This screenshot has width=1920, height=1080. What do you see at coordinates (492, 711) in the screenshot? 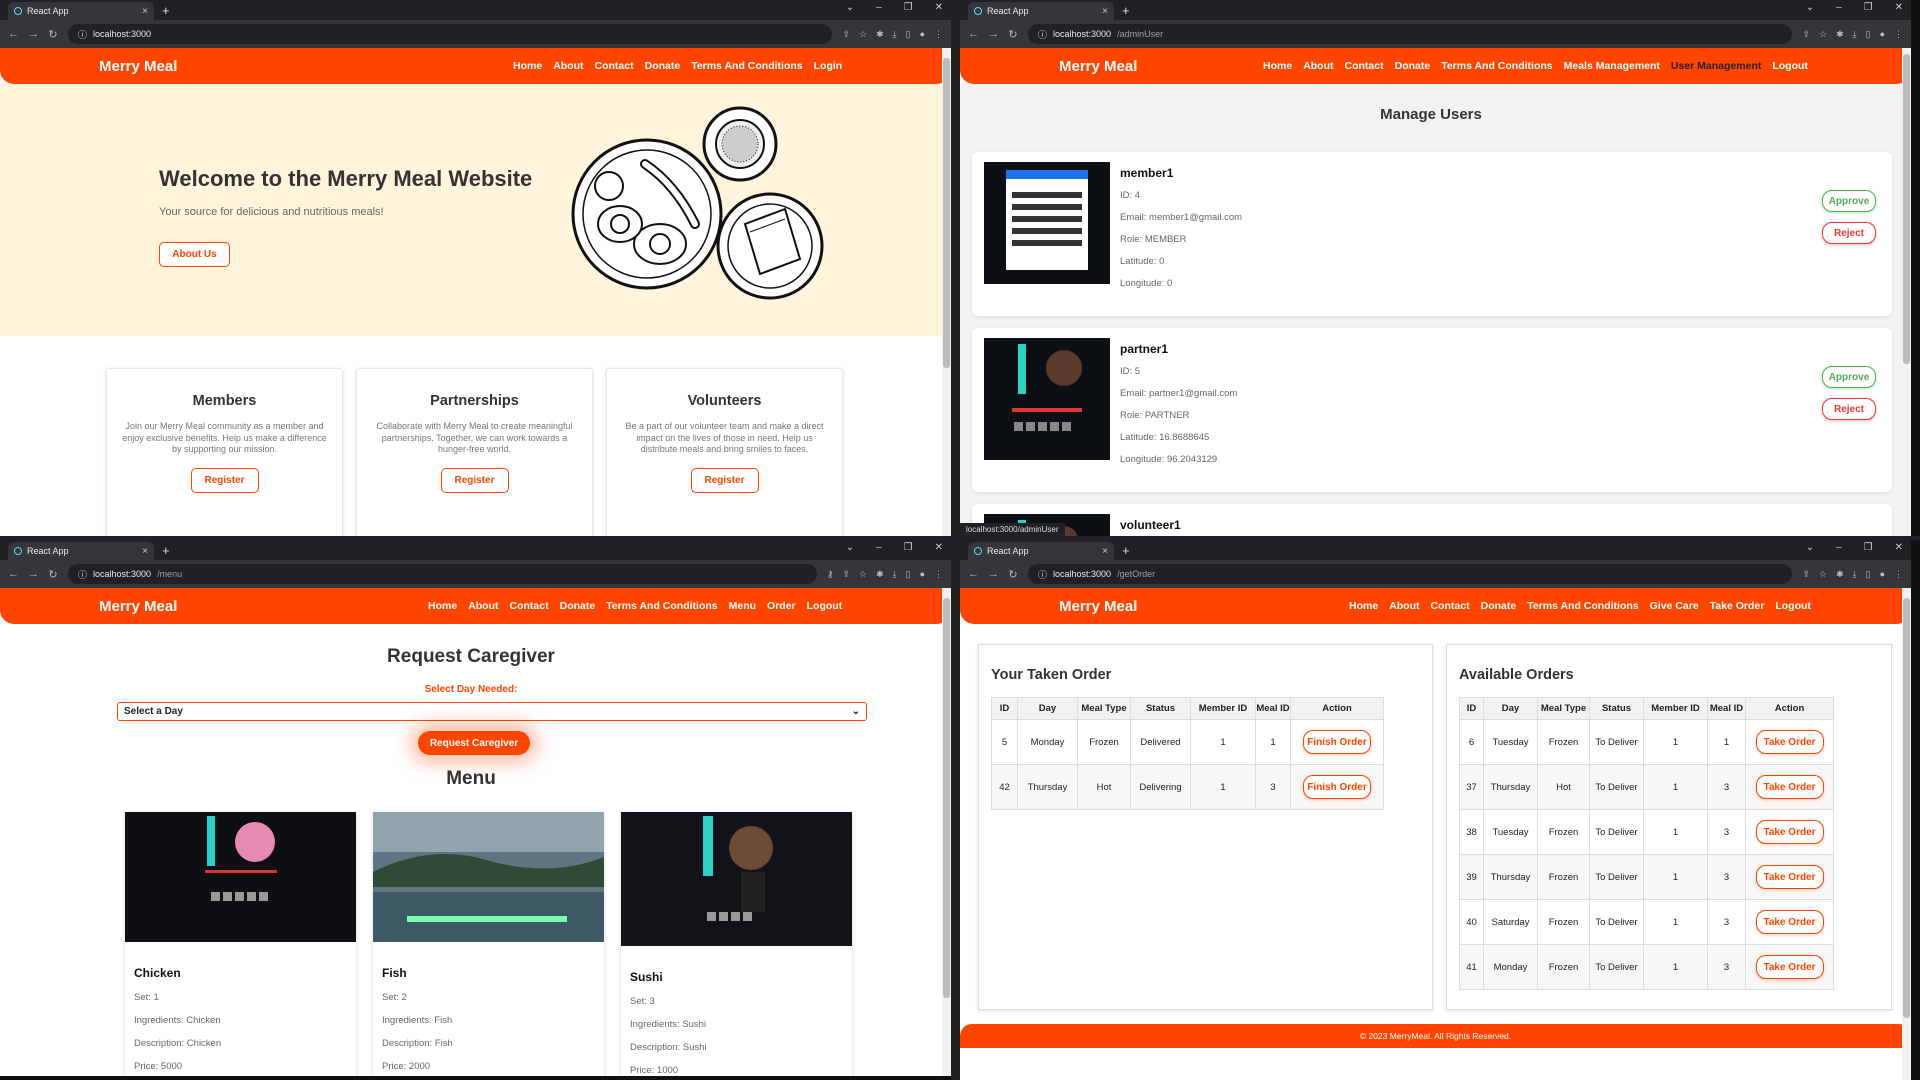
I see `day-select: Select a Day ⌄` at bounding box center [492, 711].